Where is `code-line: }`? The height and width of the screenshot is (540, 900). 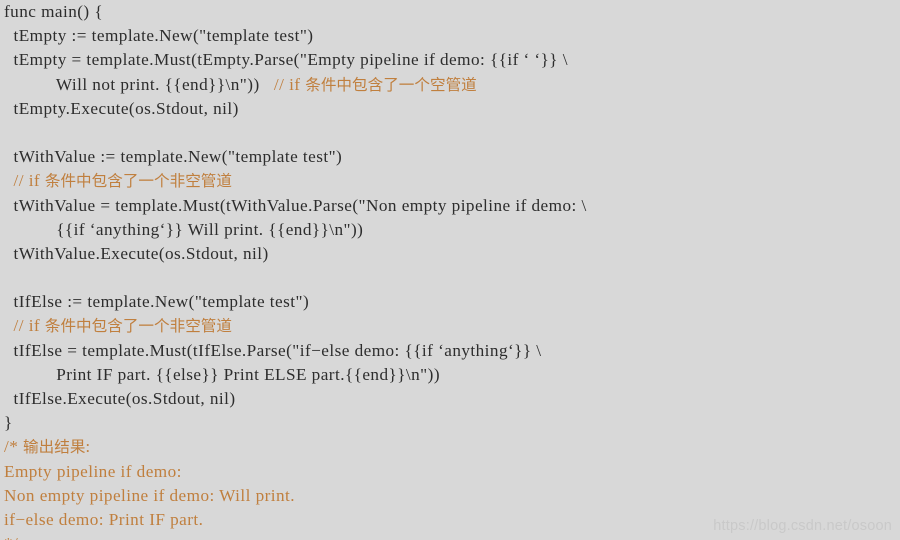 code-line: } is located at coordinates (295, 423).